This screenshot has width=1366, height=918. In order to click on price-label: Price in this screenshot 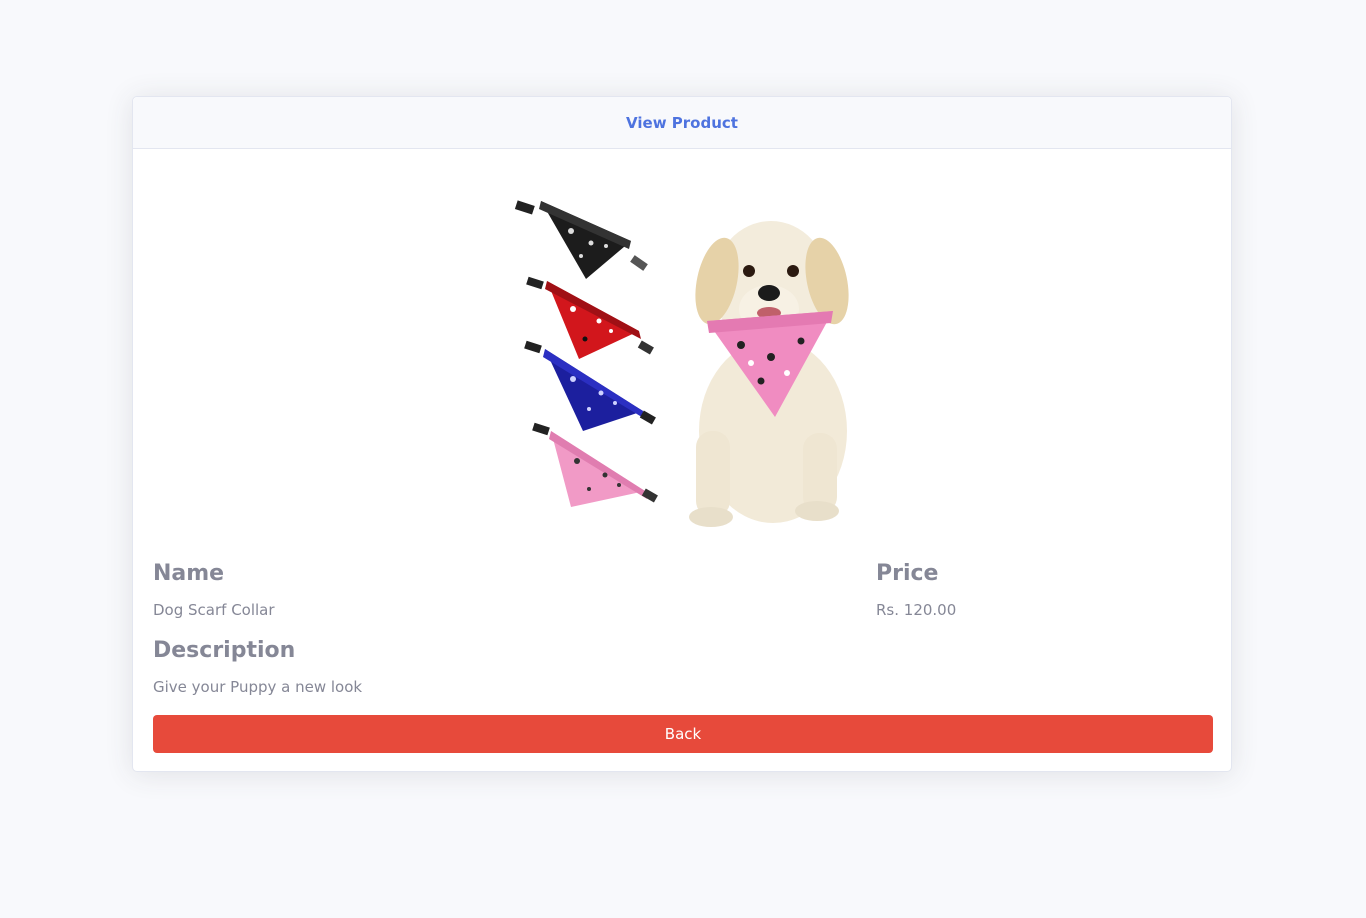, I will do `click(907, 573)`.